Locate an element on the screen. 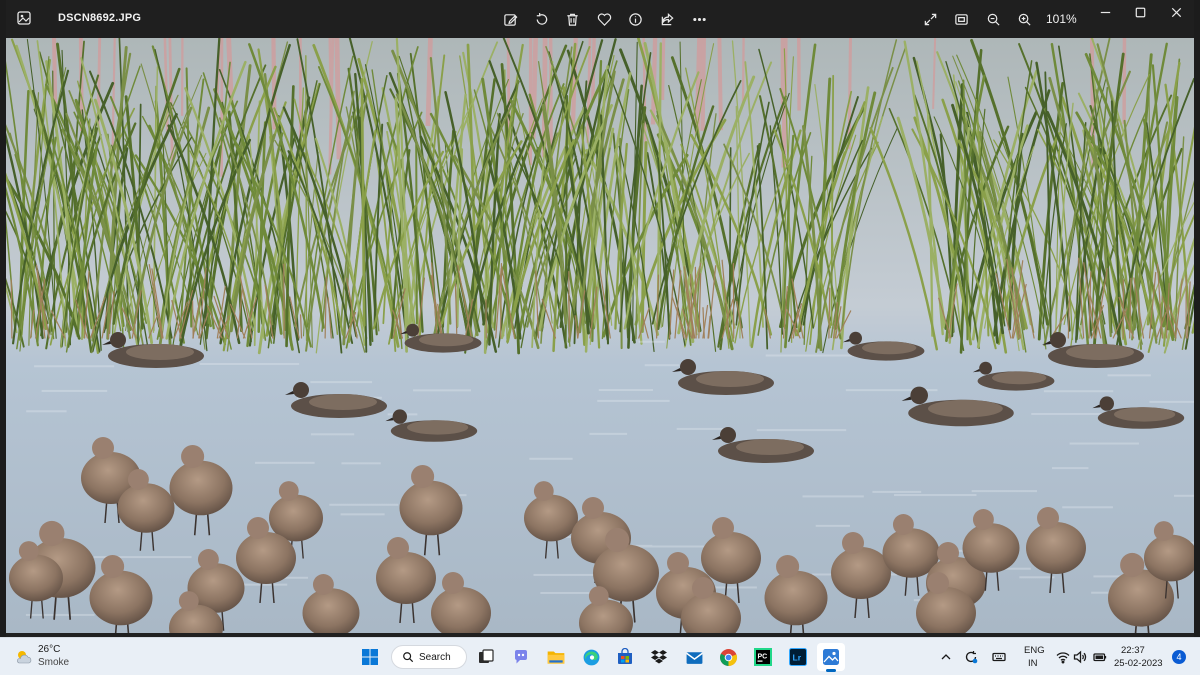 The height and width of the screenshot is (675, 1200). dropbox-icon is located at coordinates (659, 657).